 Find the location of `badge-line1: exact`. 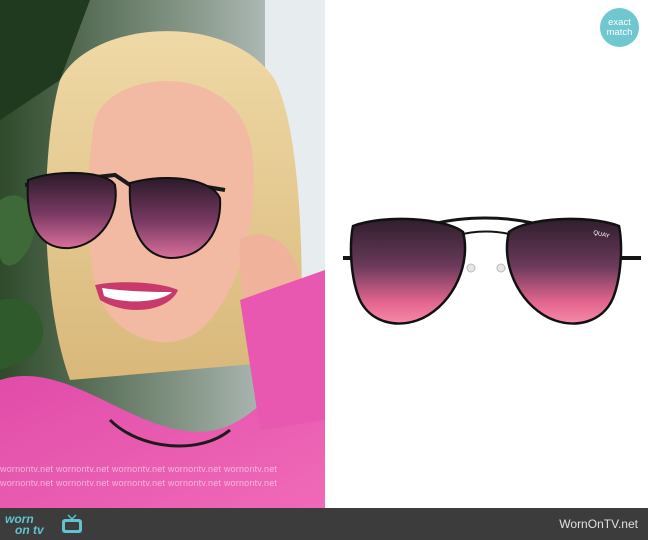

badge-line1: exact is located at coordinates (619, 22).